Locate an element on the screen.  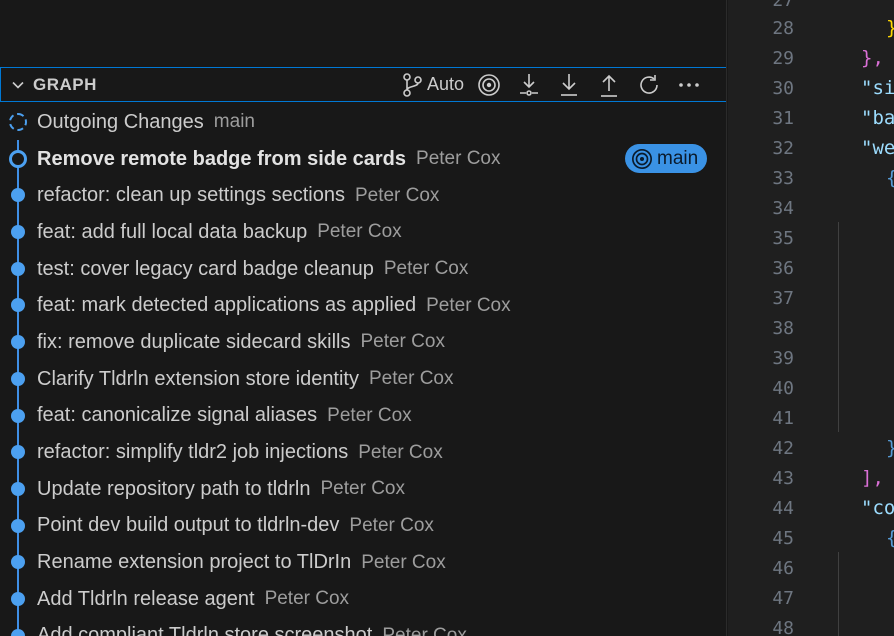
line-number: 39 is located at coordinates (783, 358).